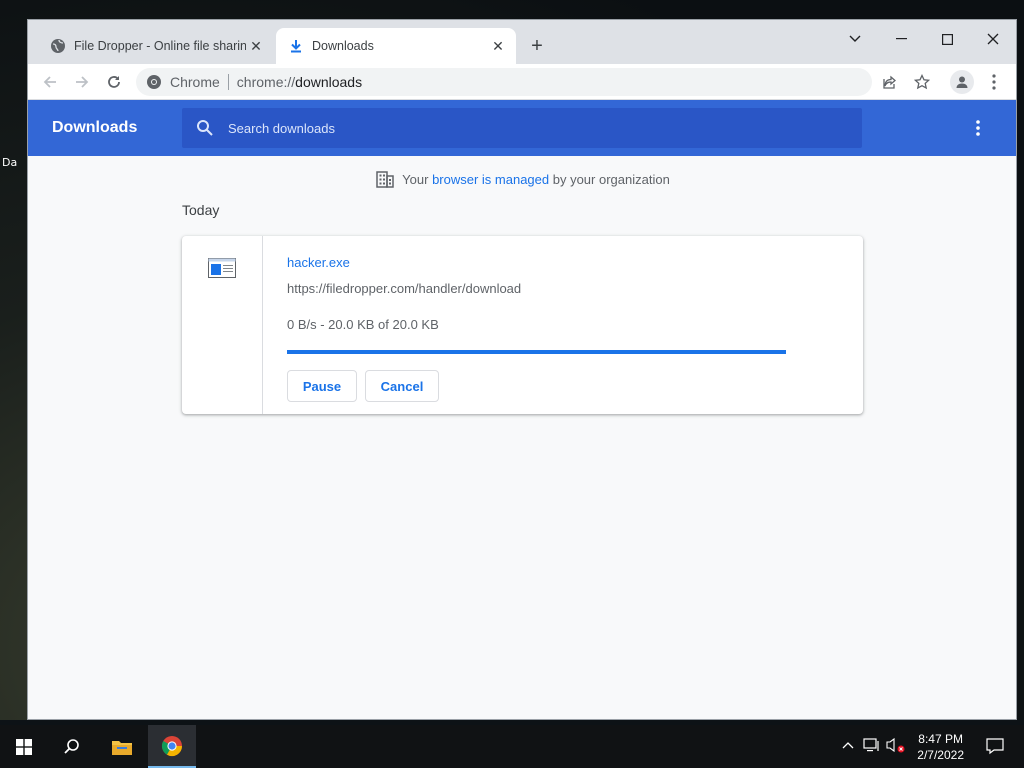 The width and height of the screenshot is (1024, 768). Describe the element at coordinates (95, 127) in the screenshot. I see `page-title: Downloads` at that location.